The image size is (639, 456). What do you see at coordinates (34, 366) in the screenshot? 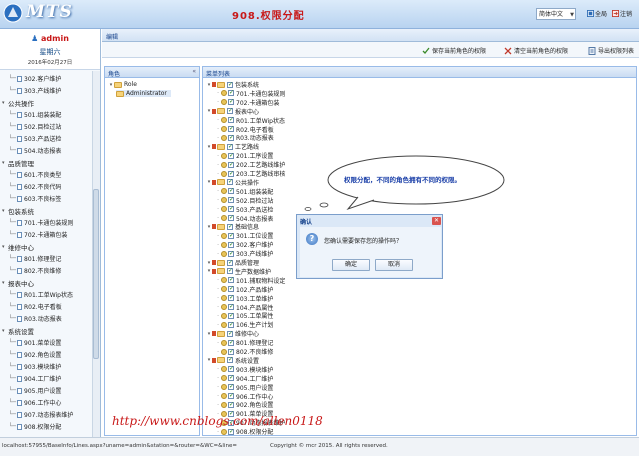
I see `sidebar-item: └─ 903.模块维护` at bounding box center [34, 366].